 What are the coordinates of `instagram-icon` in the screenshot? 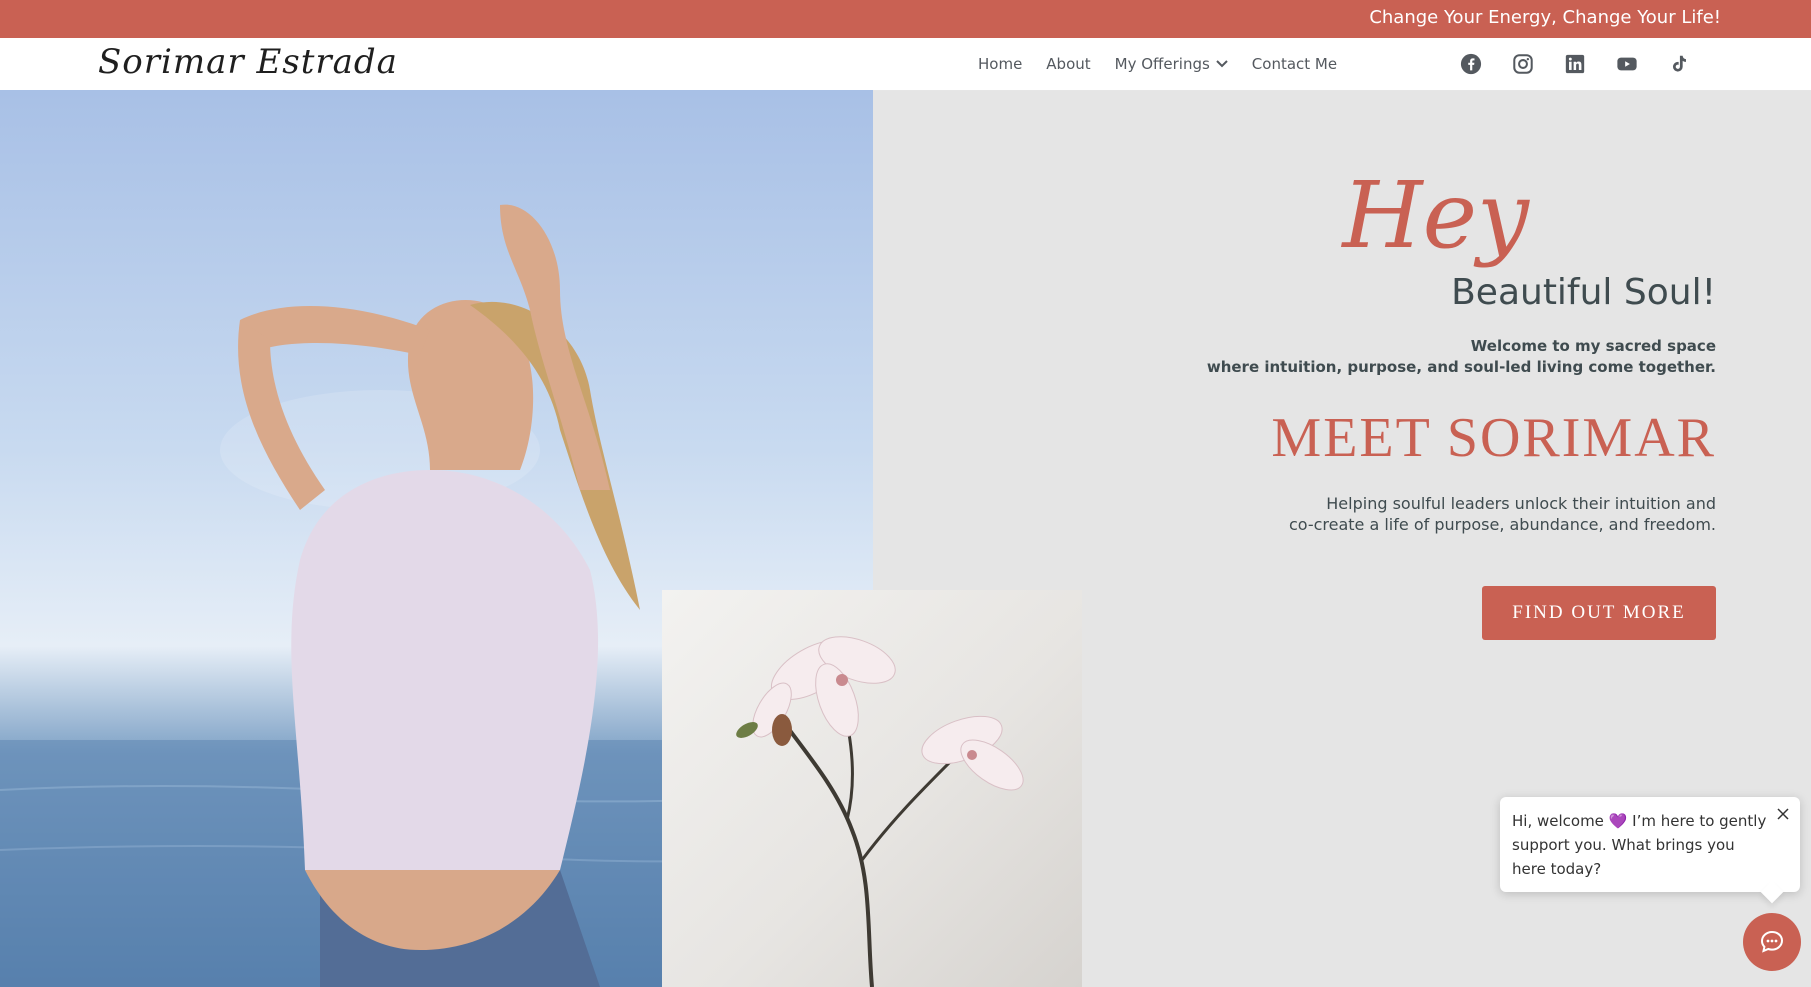 It's located at (1523, 64).